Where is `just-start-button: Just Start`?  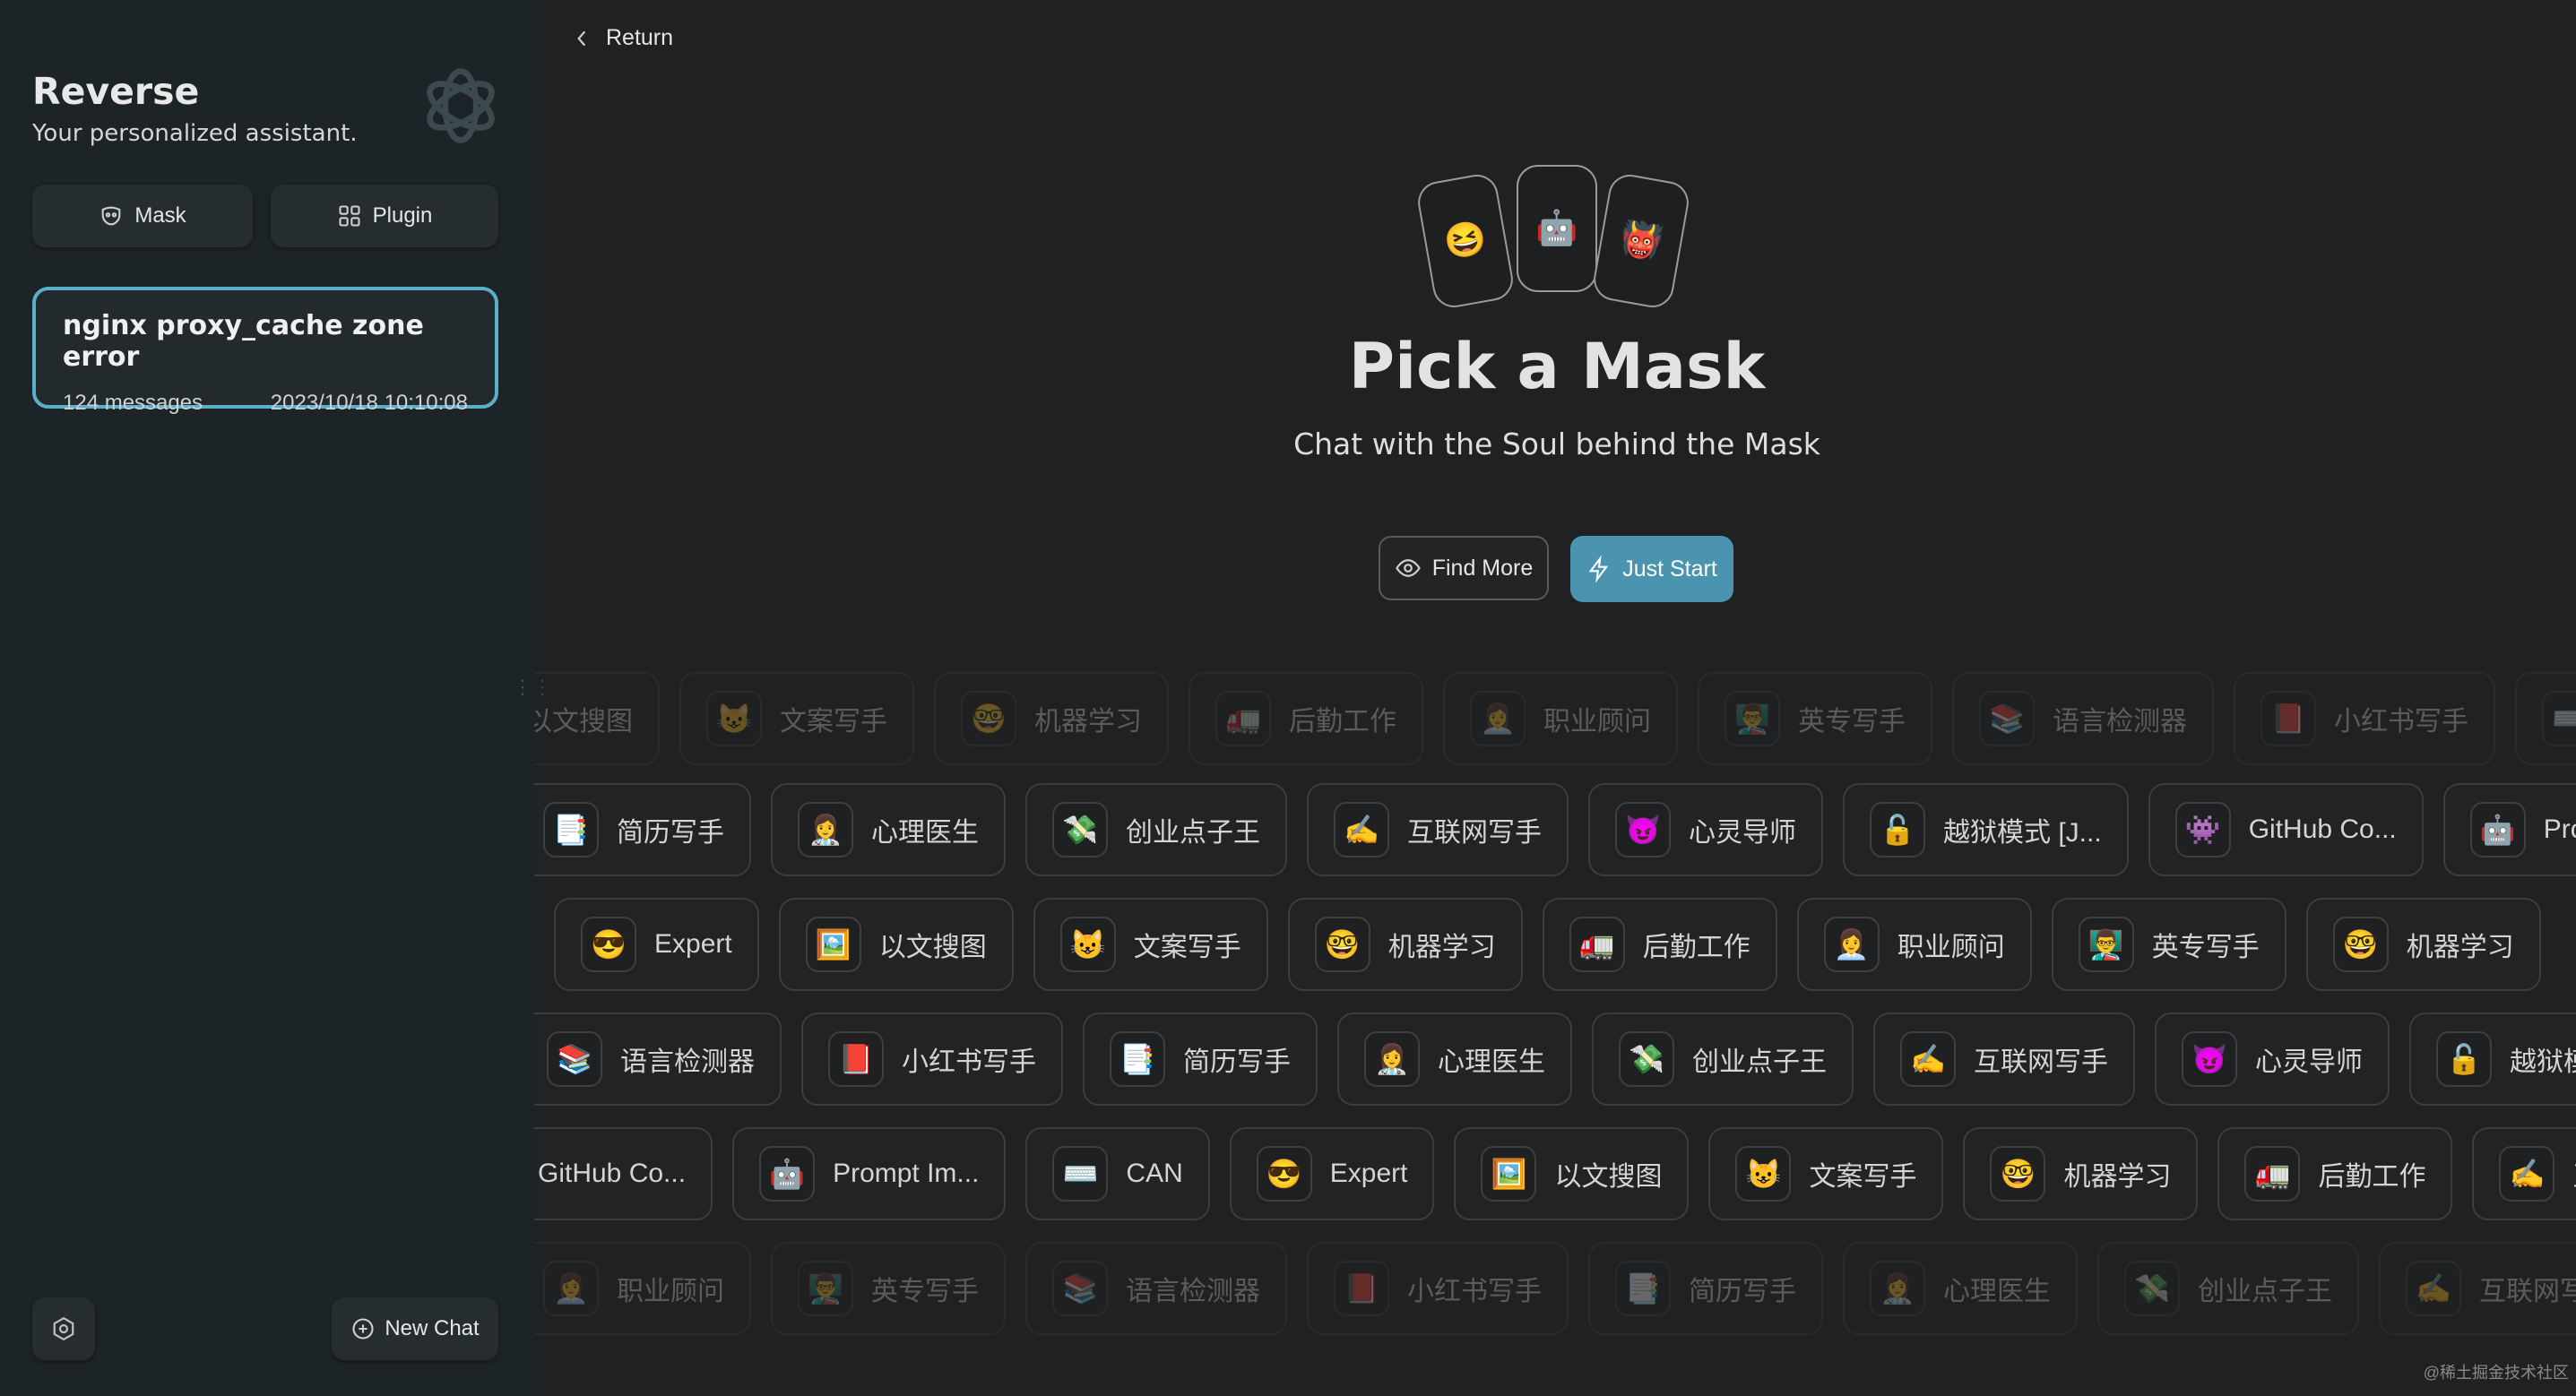
just-start-button: Just Start is located at coordinates (1651, 569).